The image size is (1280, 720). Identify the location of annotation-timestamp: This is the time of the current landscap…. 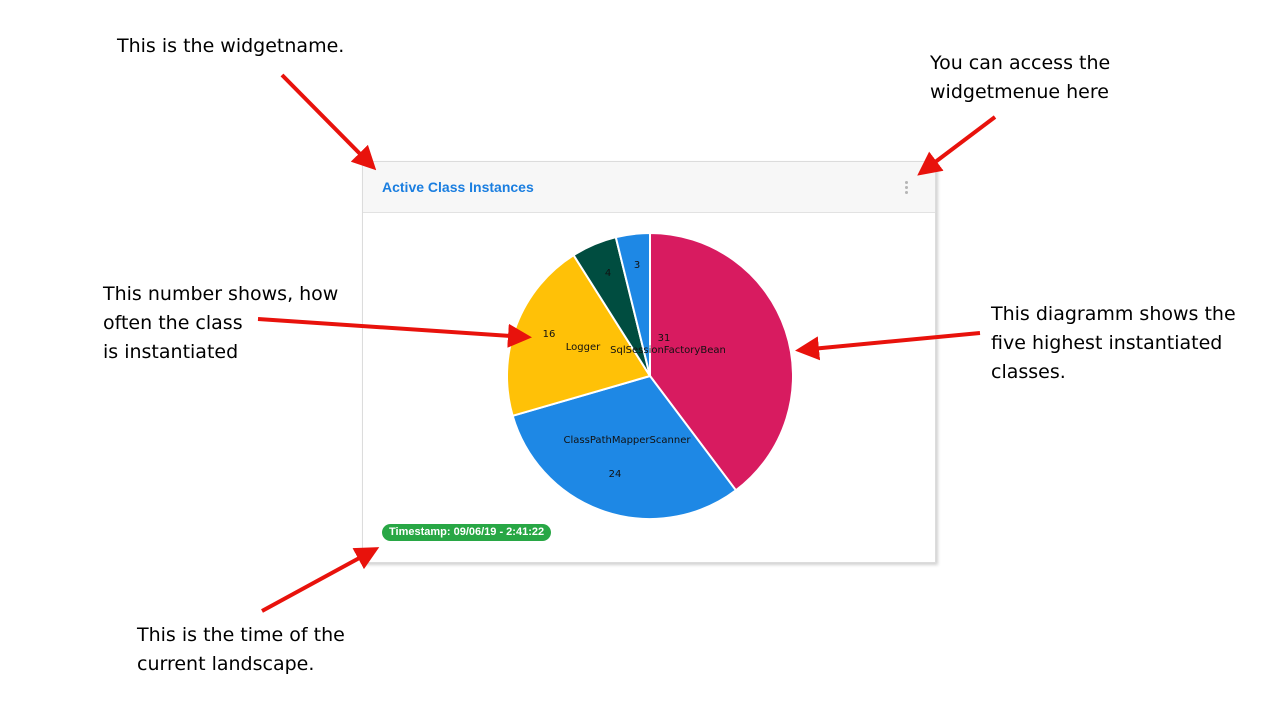
(241, 649).